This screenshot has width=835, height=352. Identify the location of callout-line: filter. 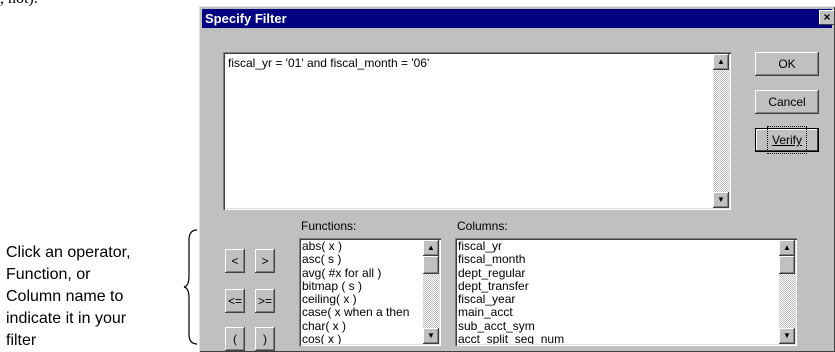
(21, 340).